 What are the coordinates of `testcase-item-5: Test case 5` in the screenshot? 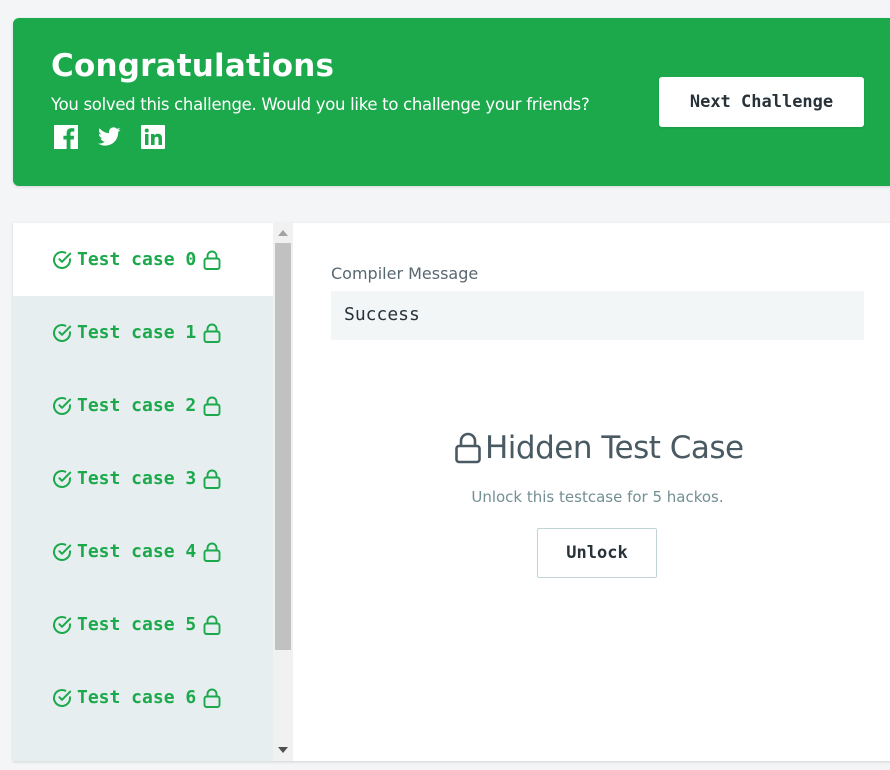 It's located at (143, 624).